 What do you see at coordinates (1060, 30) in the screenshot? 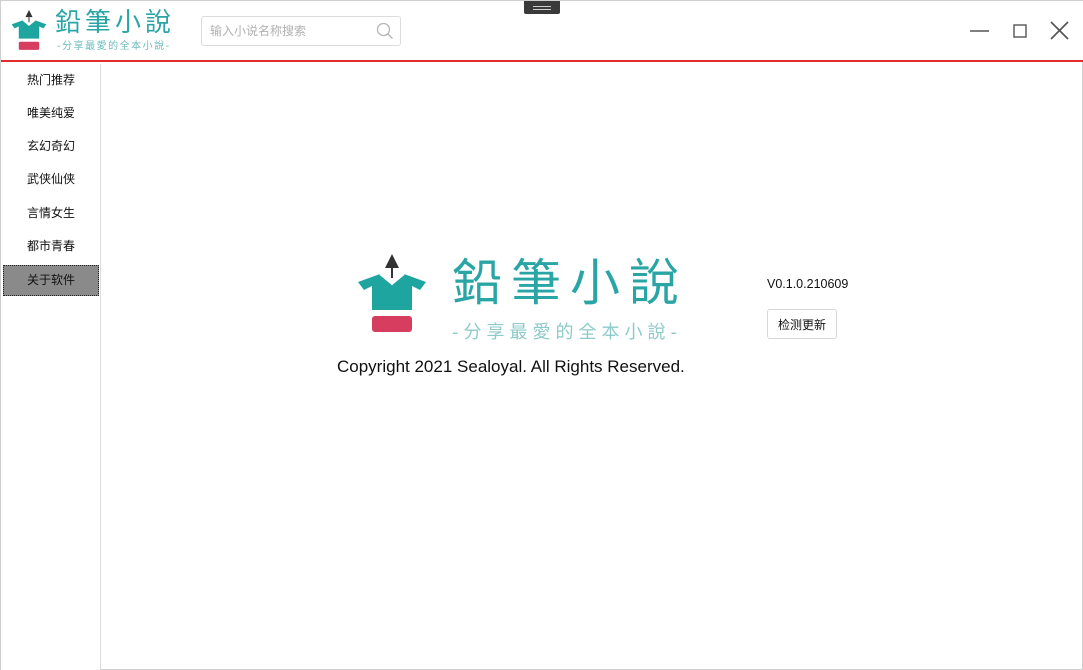
I see `close-icon` at bounding box center [1060, 30].